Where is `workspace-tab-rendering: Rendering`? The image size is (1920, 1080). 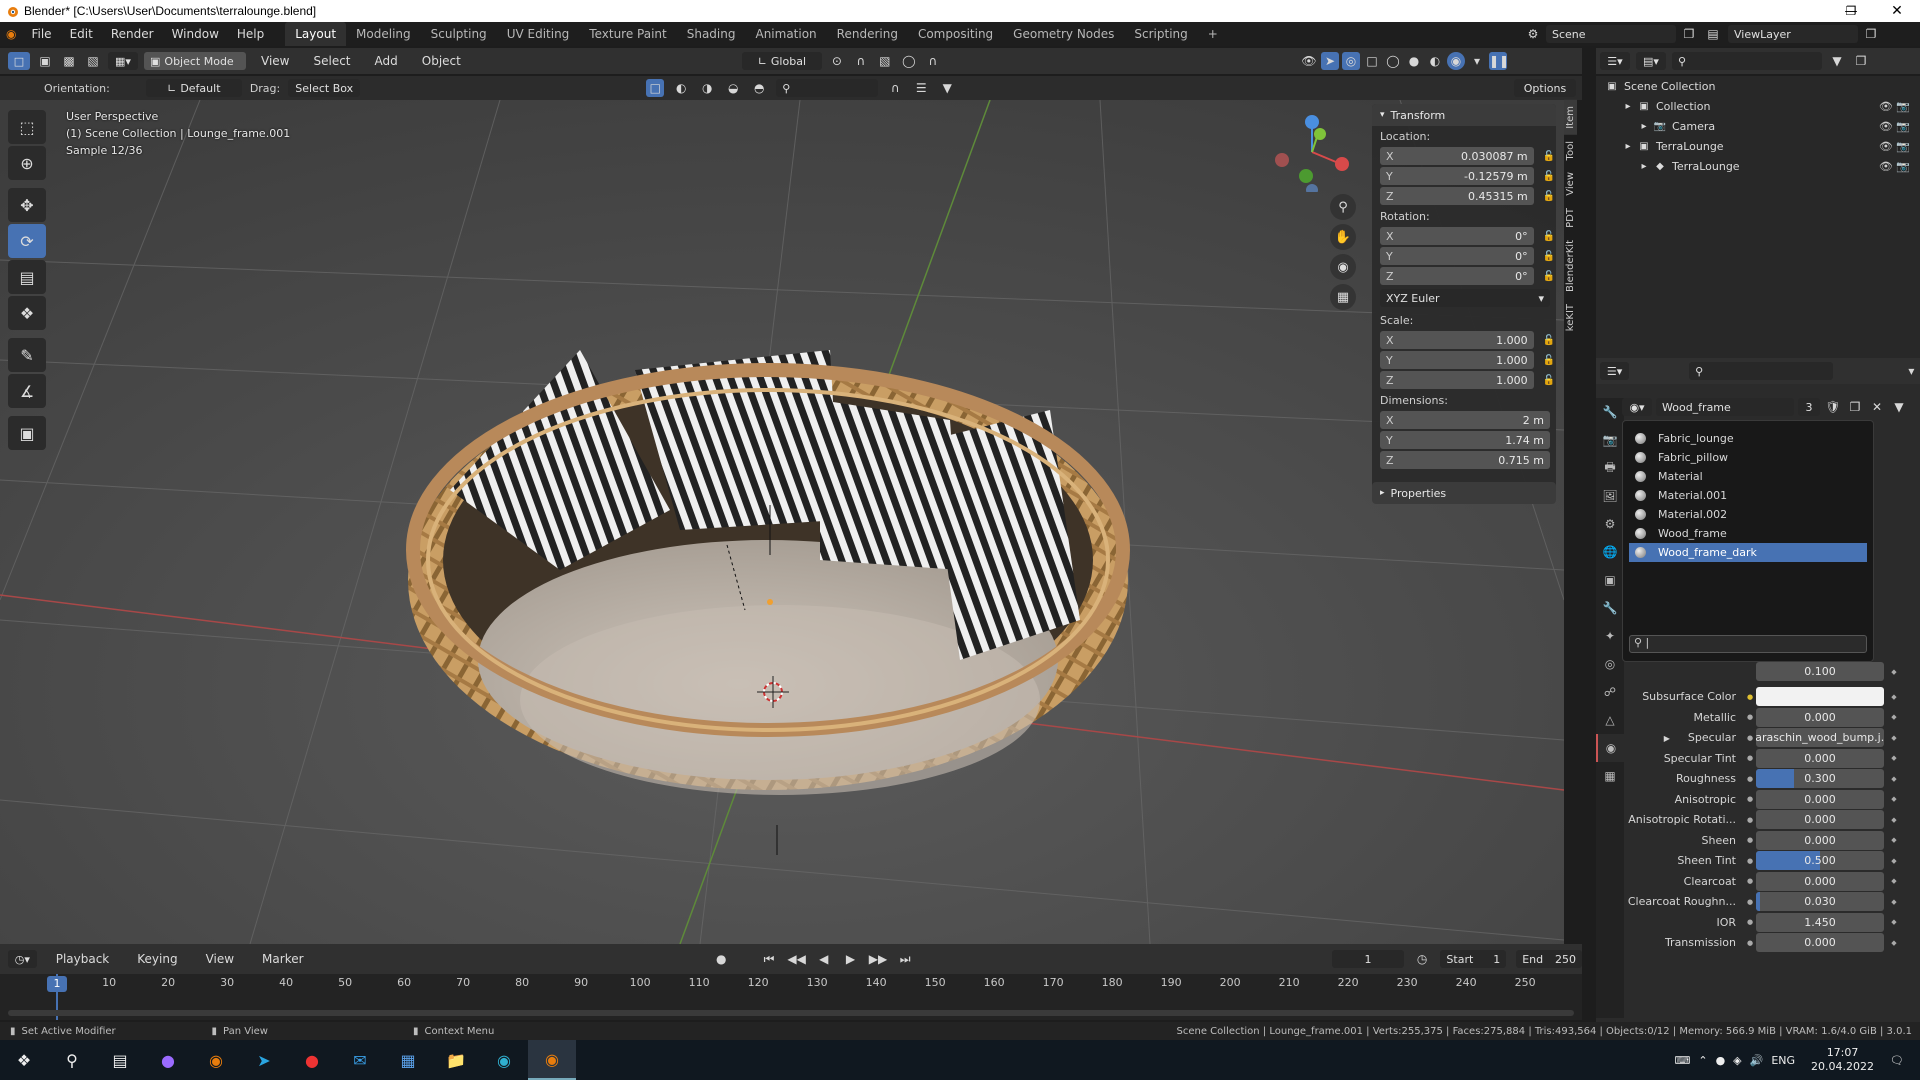
workspace-tab-rendering: Rendering is located at coordinates (867, 34).